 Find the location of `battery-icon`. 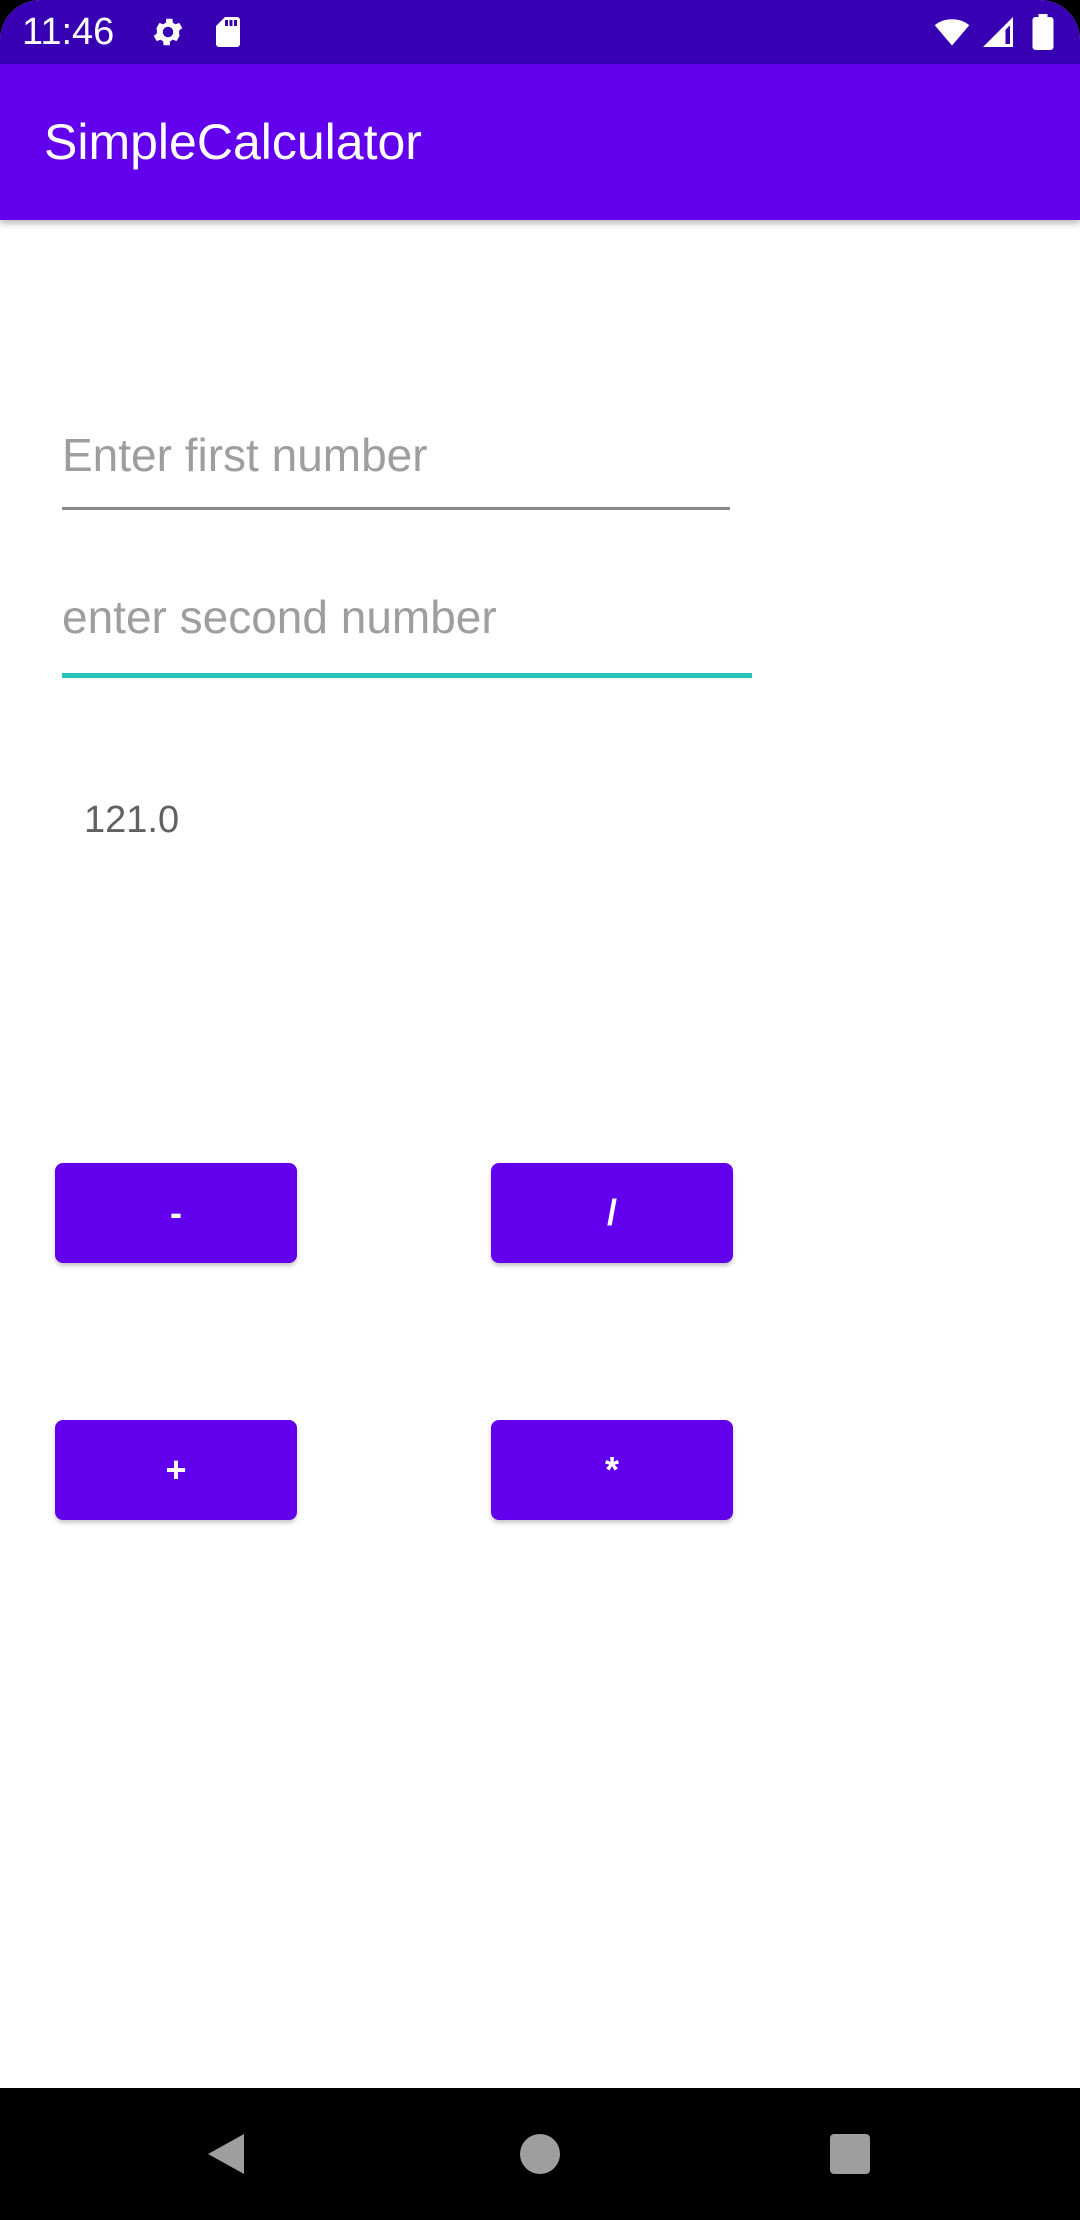

battery-icon is located at coordinates (1043, 32).